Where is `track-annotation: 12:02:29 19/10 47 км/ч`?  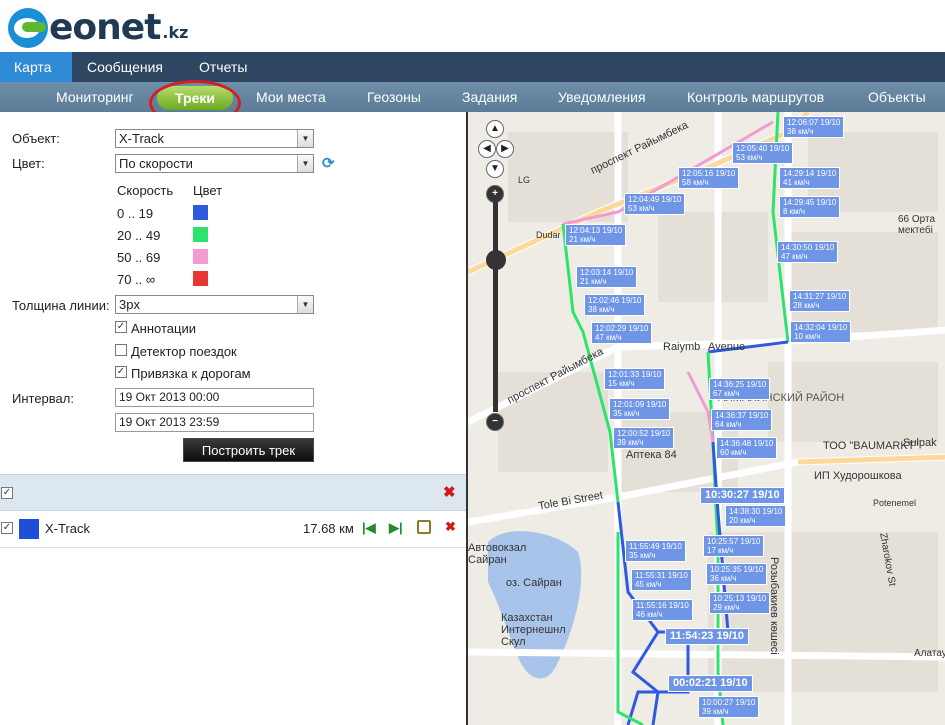
track-annotation: 12:02:29 19/10 47 км/ч is located at coordinates (622, 333).